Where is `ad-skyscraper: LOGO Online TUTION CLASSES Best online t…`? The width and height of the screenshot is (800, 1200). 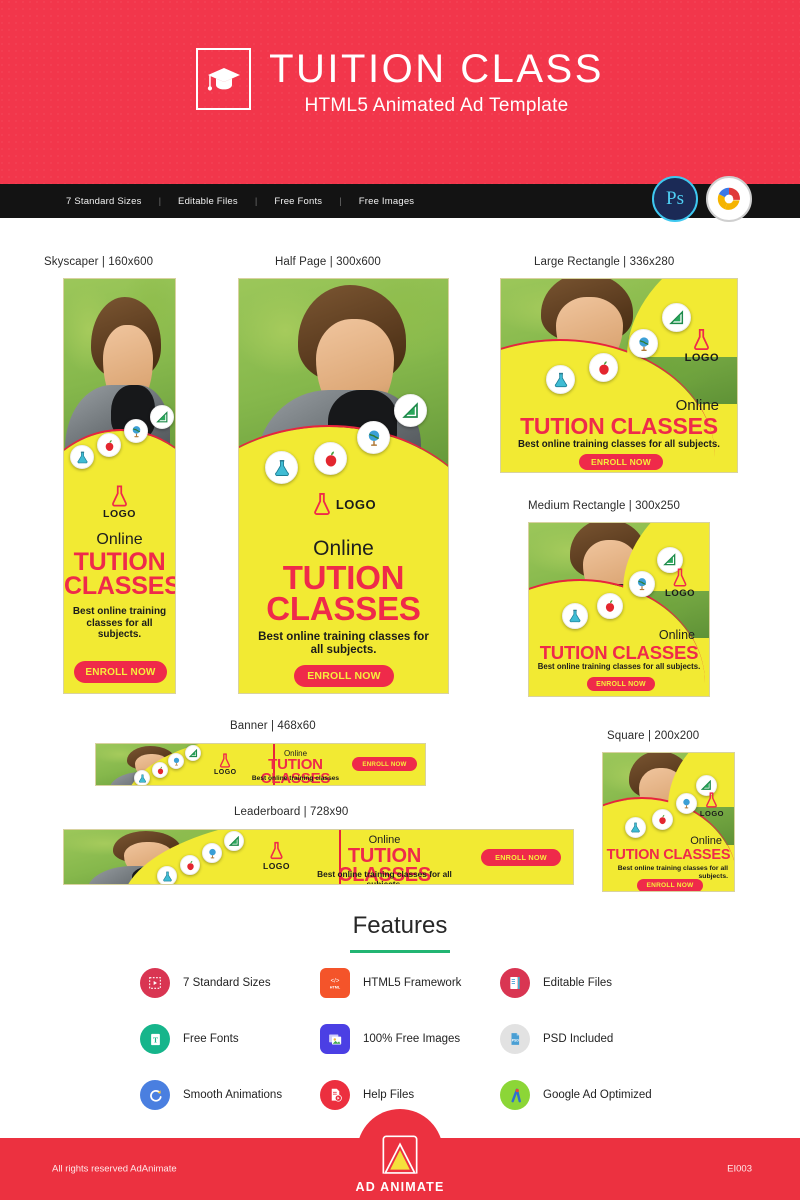 ad-skyscraper: LOGO Online TUTION CLASSES Best online t… is located at coordinates (119, 486).